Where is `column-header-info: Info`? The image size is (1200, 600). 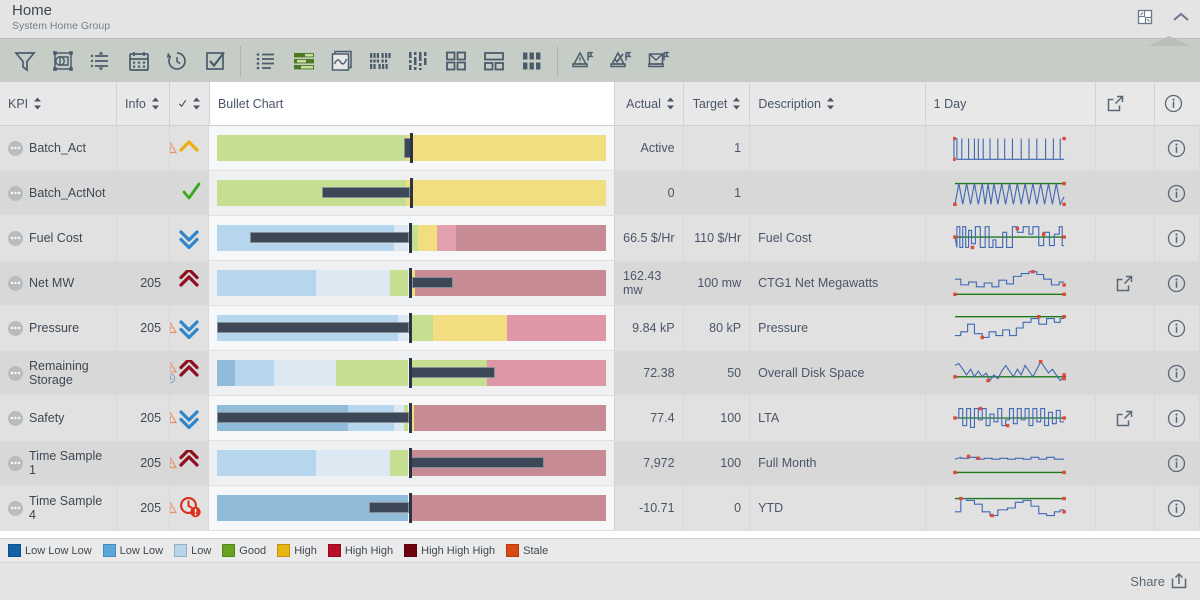
column-header-info: Info is located at coordinates (143, 103).